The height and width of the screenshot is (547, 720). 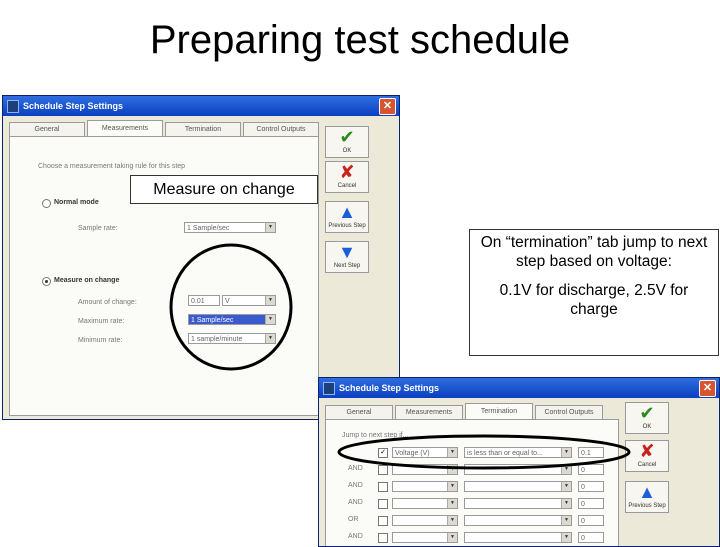 What do you see at coordinates (518, 452) in the screenshot?
I see `condition-operator-select: is less than or equal to... ▼` at bounding box center [518, 452].